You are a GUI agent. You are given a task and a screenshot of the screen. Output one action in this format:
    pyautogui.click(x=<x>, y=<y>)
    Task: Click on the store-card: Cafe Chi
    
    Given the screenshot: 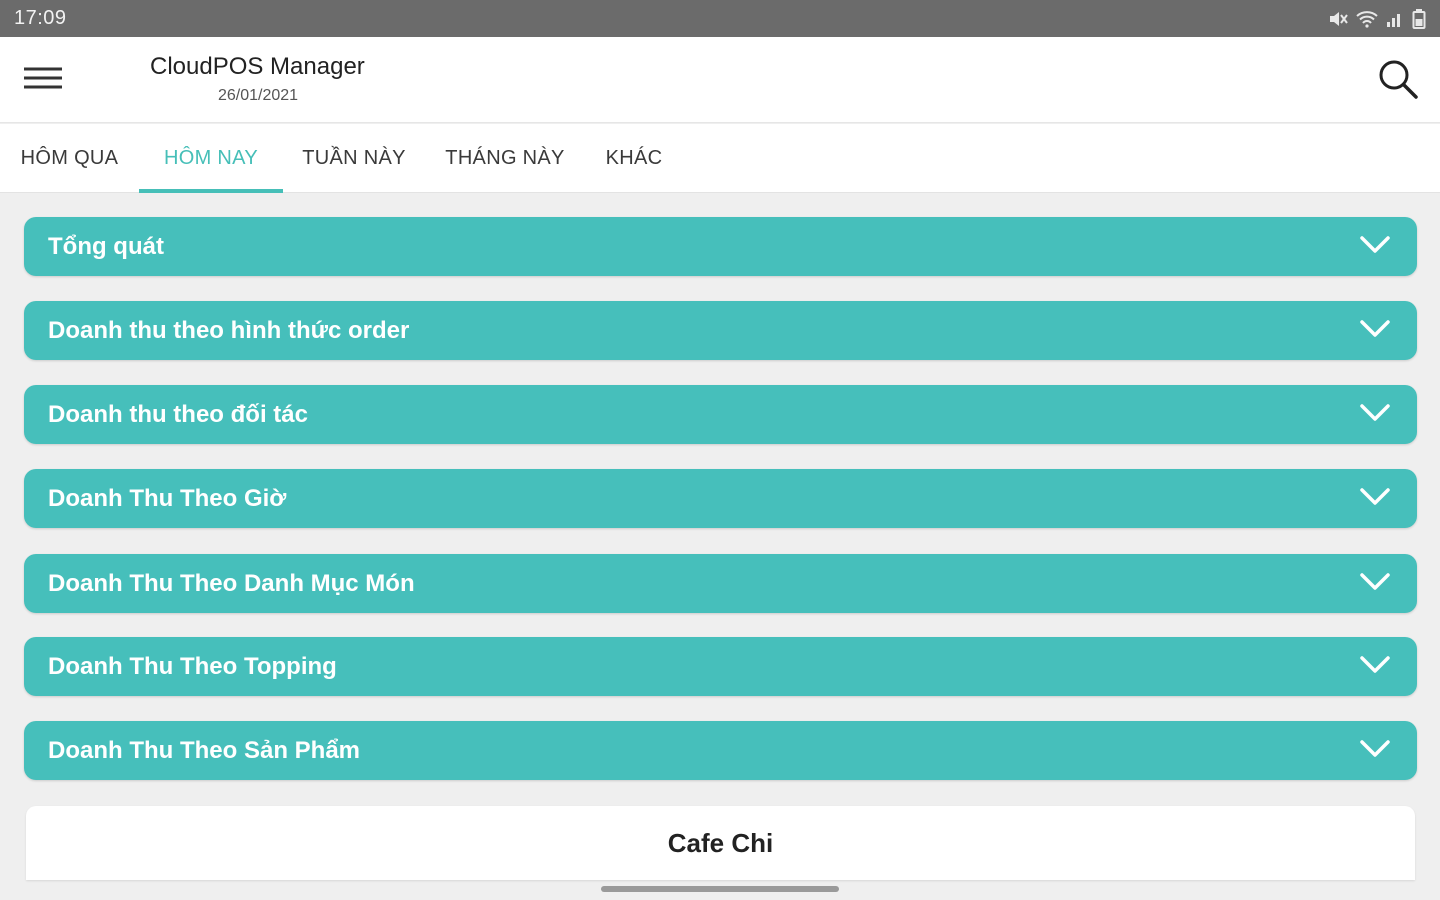 What is the action you would take?
    pyautogui.click(x=720, y=843)
    